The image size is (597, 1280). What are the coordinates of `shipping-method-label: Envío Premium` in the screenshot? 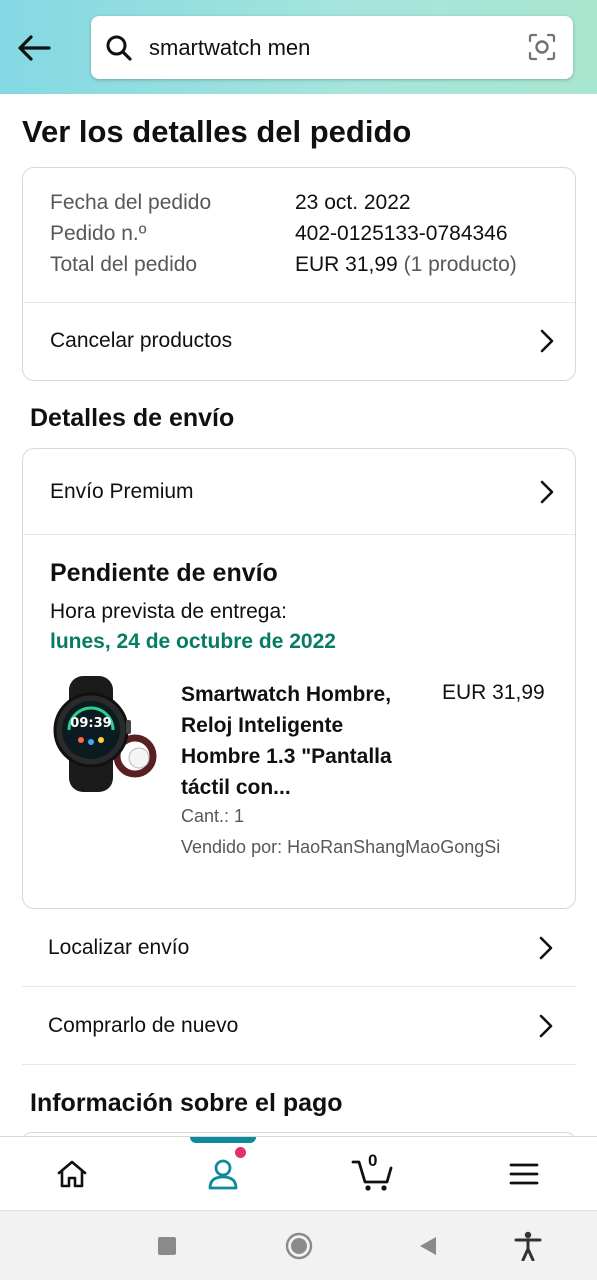 It's located at (122, 491).